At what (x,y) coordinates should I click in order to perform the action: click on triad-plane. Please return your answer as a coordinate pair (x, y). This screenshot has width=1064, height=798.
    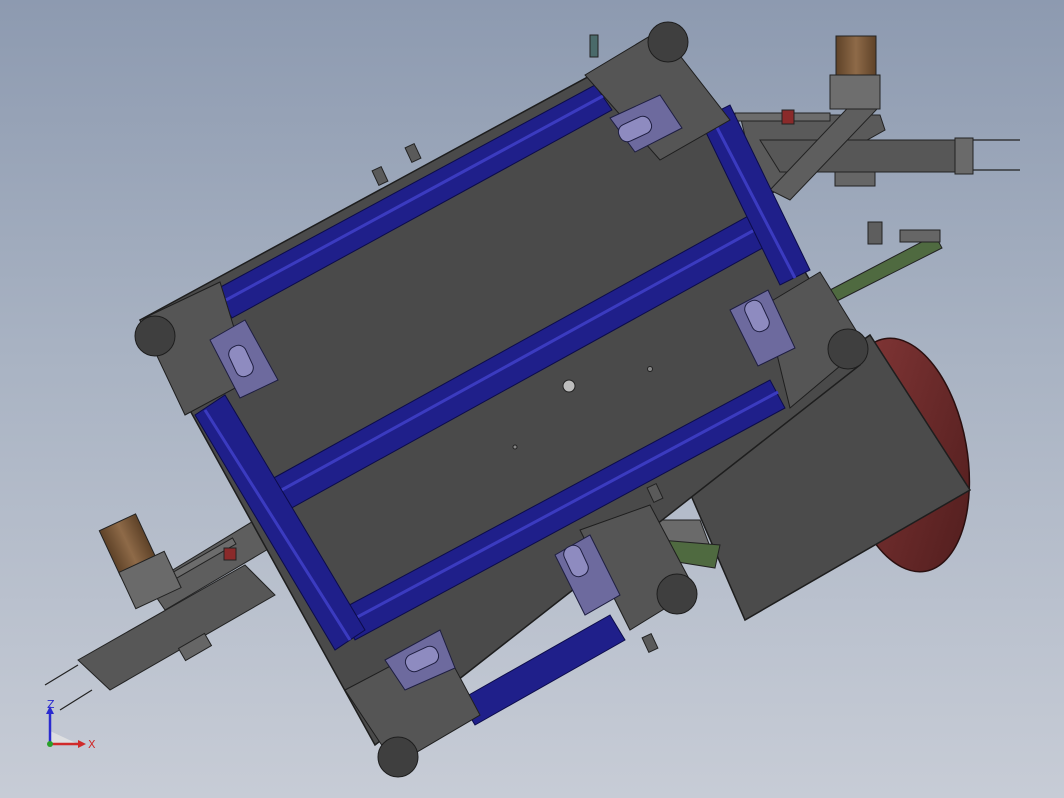
    Looking at the image, I should click on (64, 737).